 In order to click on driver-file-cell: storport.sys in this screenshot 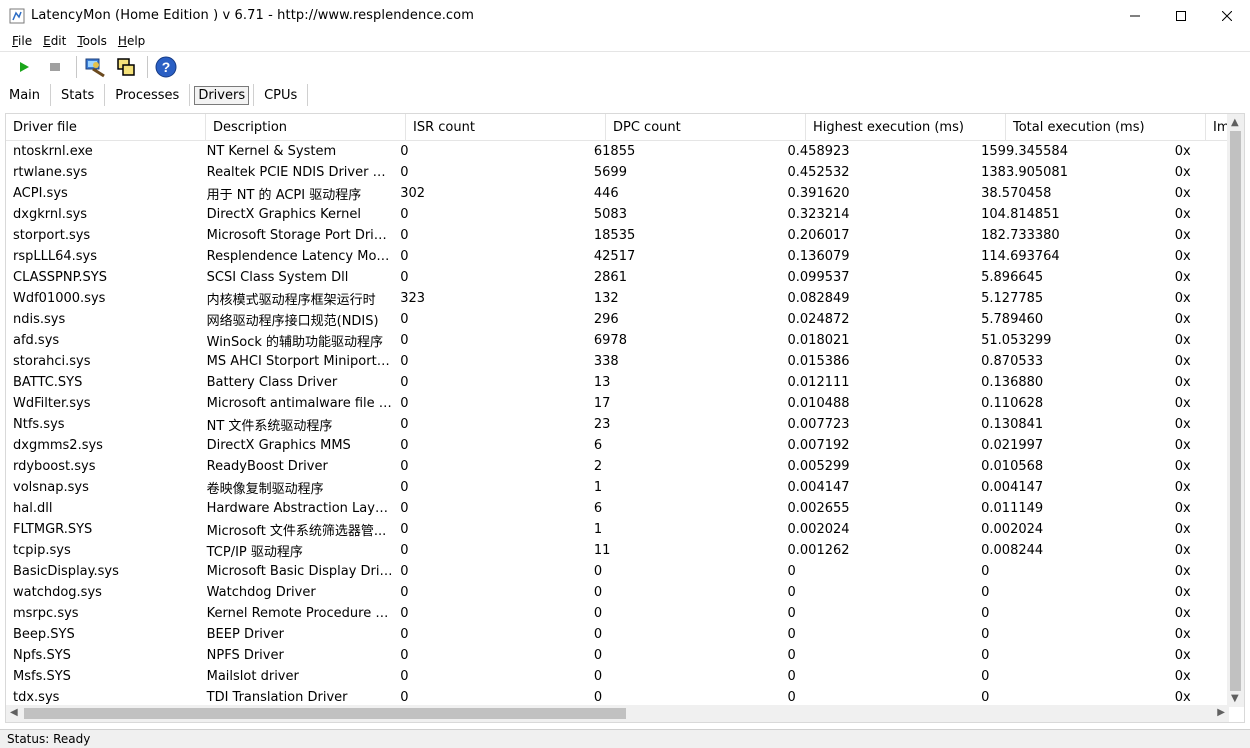, I will do `click(52, 235)`.